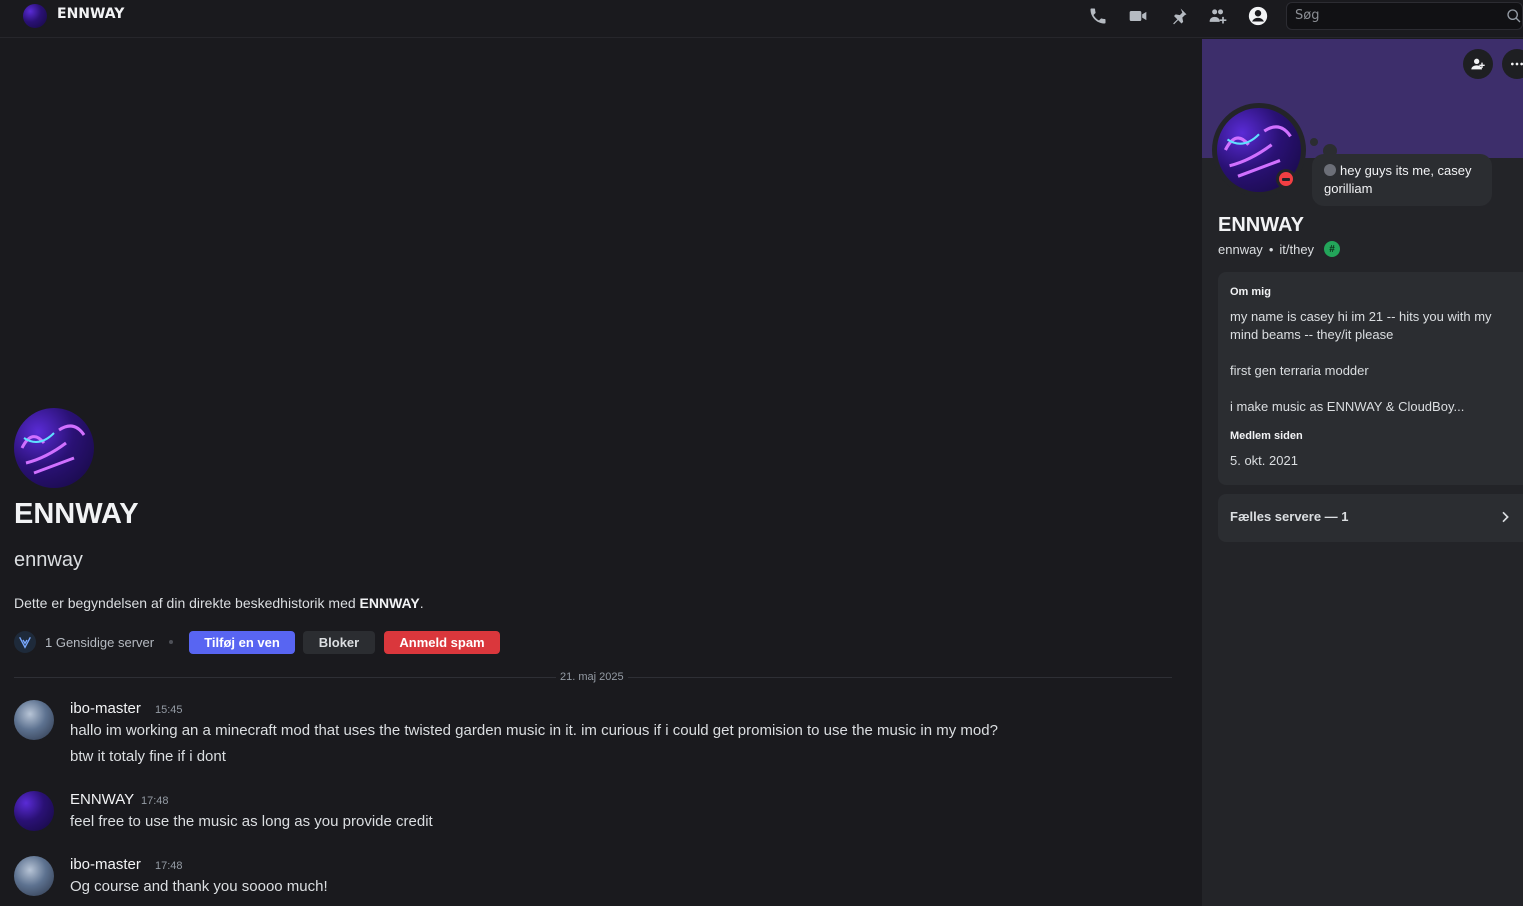 This screenshot has width=1523, height=906. I want to click on server-icon, so click(25, 642).